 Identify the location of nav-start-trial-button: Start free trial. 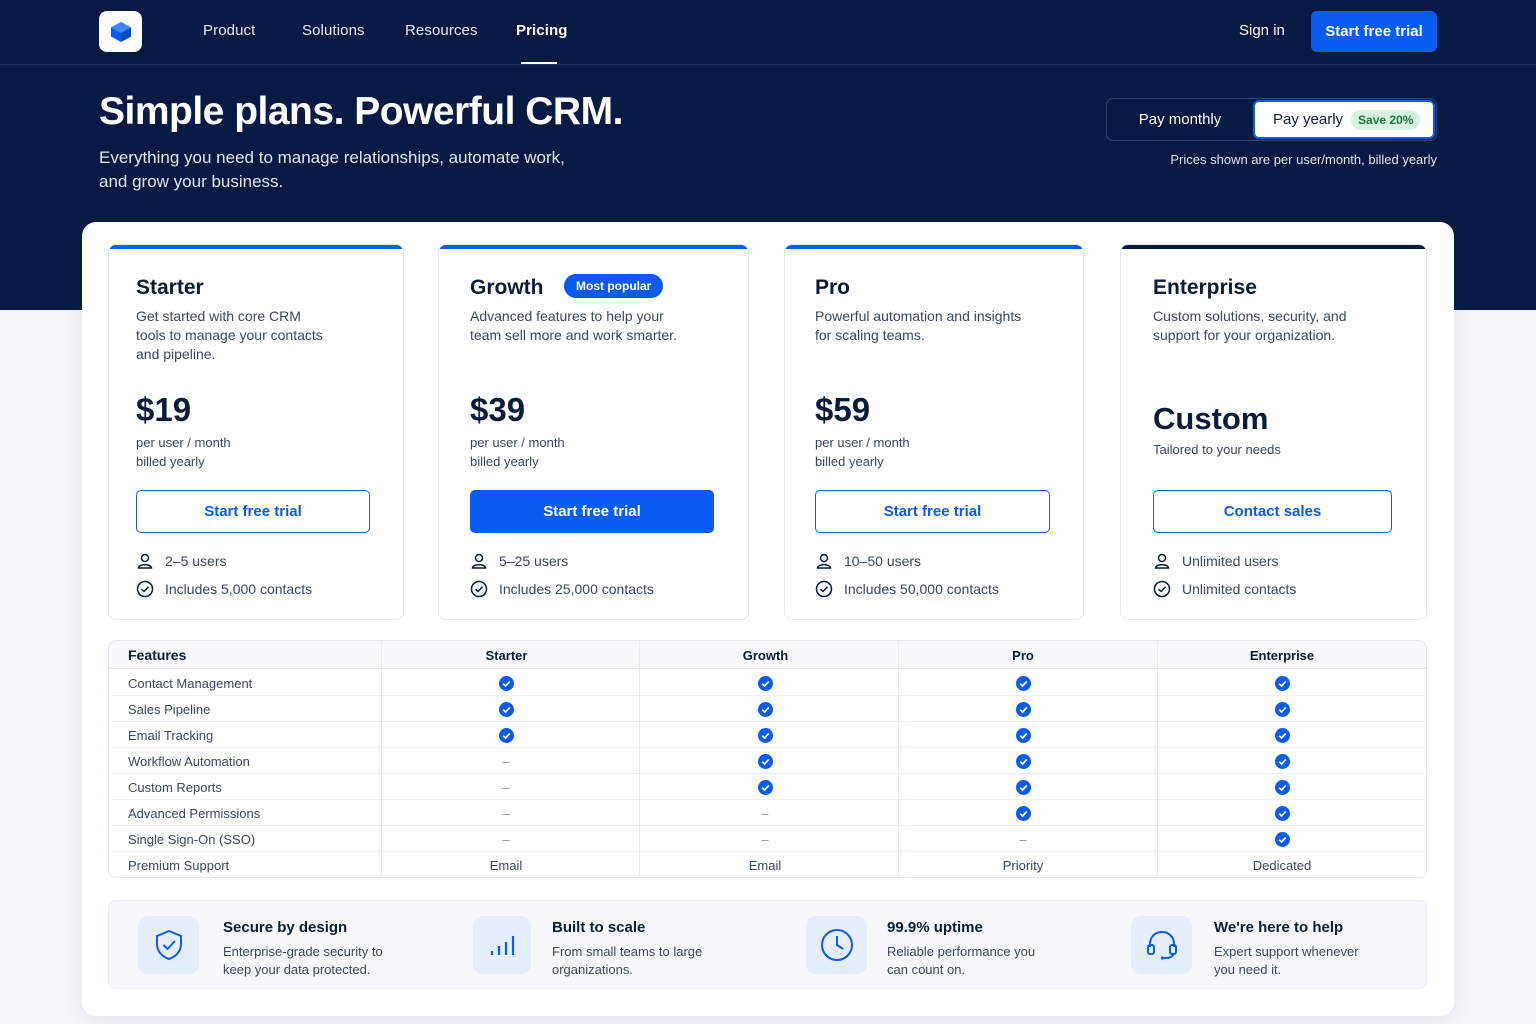
(1374, 31).